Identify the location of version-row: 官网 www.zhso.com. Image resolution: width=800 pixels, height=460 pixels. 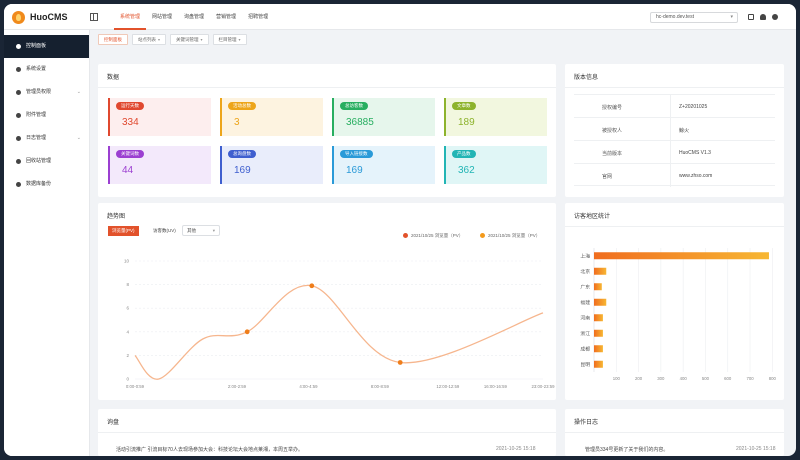
(674, 175).